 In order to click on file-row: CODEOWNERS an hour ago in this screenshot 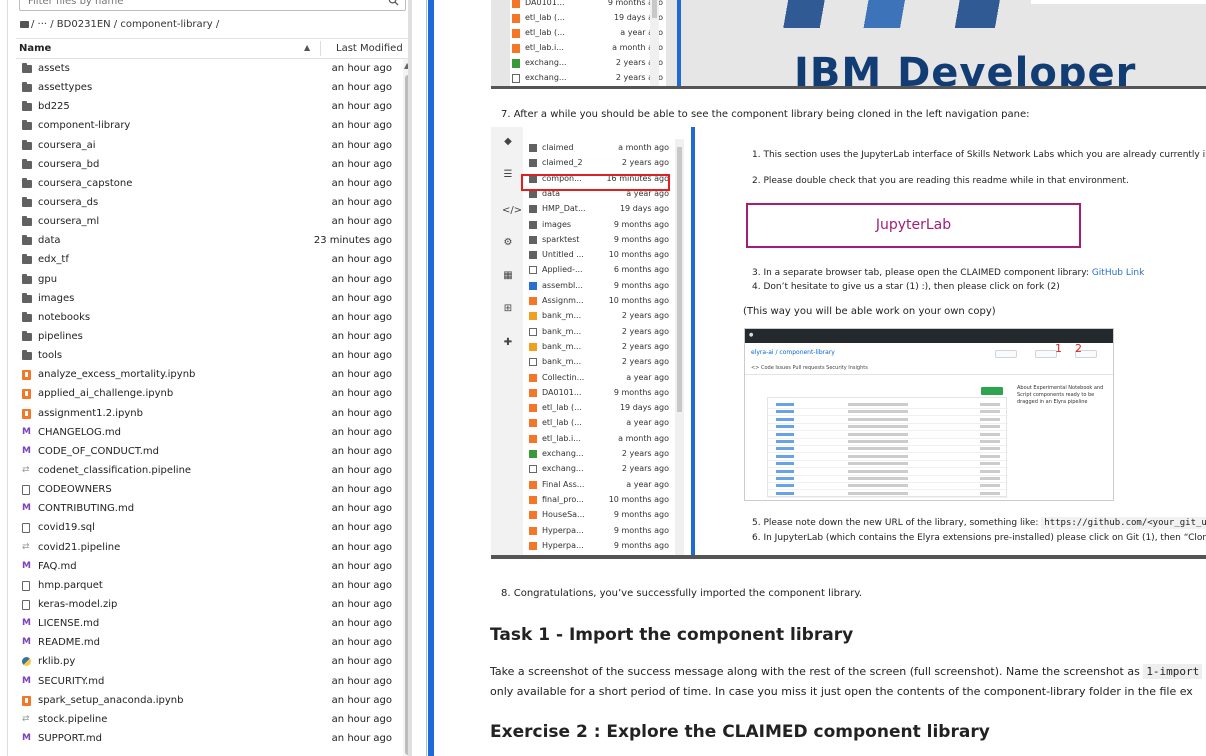, I will do `click(206, 489)`.